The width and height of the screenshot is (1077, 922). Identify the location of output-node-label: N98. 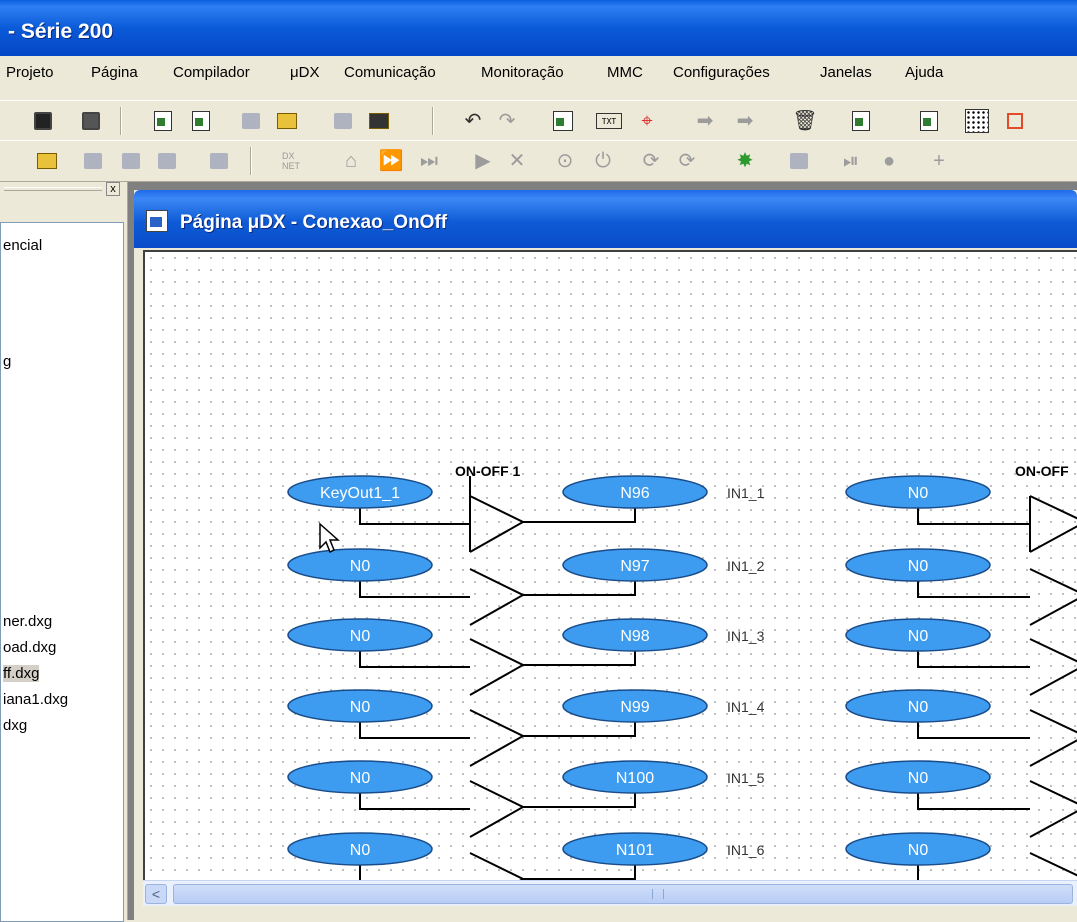
(634, 636).